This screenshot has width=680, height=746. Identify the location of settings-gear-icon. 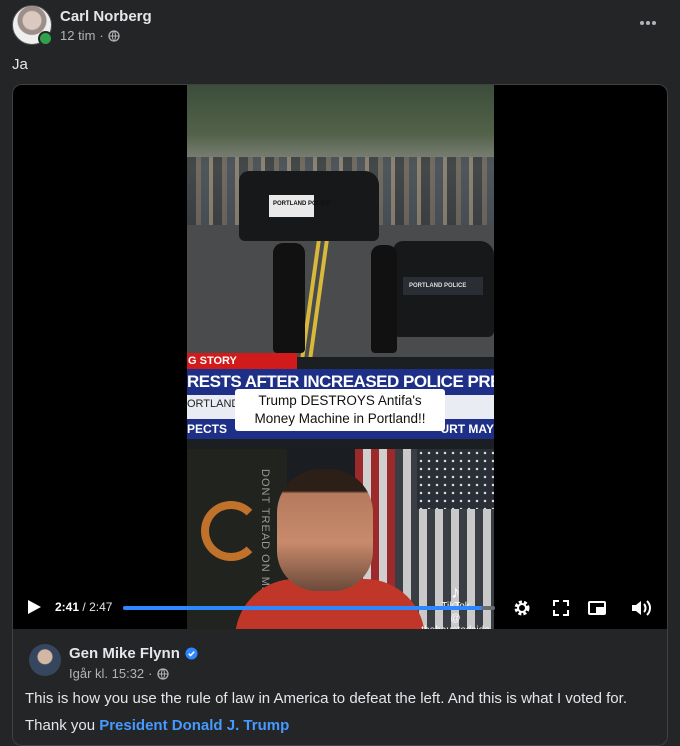
(522, 608).